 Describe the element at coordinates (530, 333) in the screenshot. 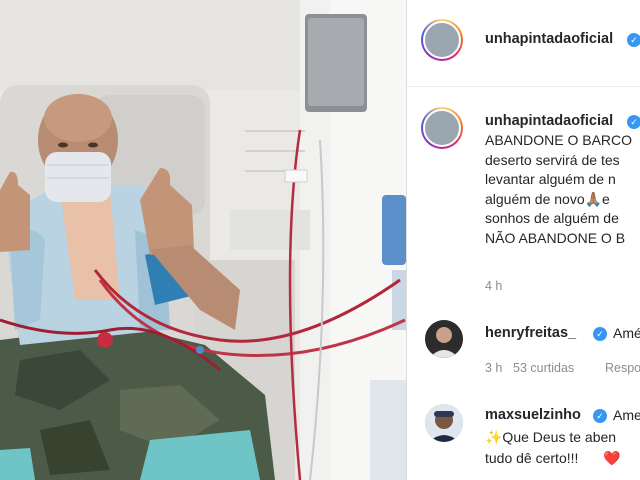

I see `comment-username: henryfreitas_` at that location.